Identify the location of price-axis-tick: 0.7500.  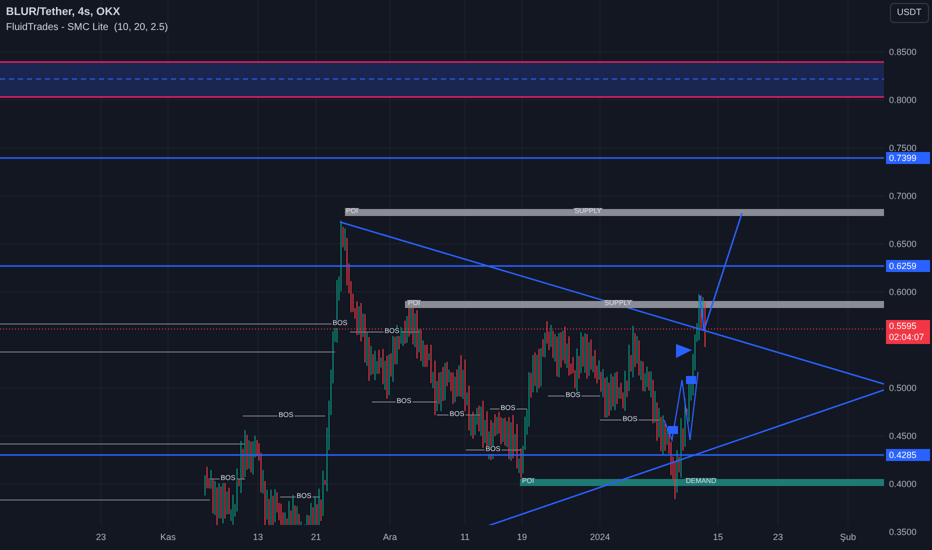
(903, 148).